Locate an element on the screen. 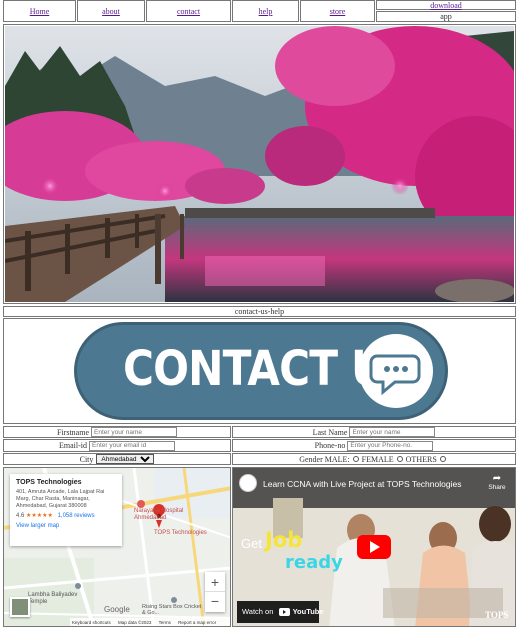  chat-bubble-circle is located at coordinates (396, 371).